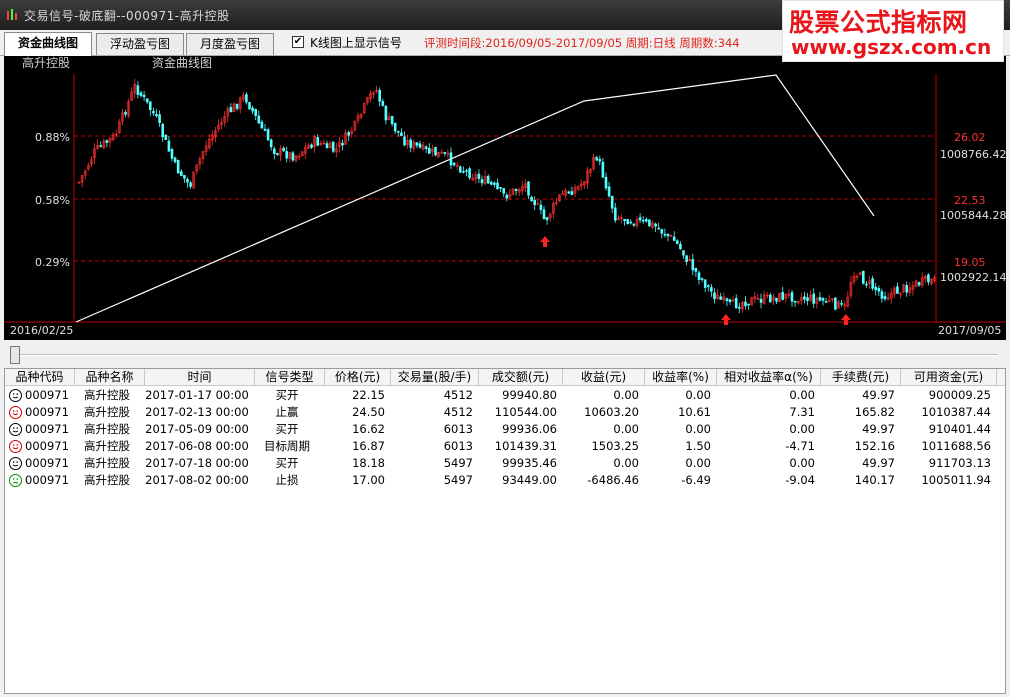  I want to click on left-tick-1: 0.88%, so click(52, 137).